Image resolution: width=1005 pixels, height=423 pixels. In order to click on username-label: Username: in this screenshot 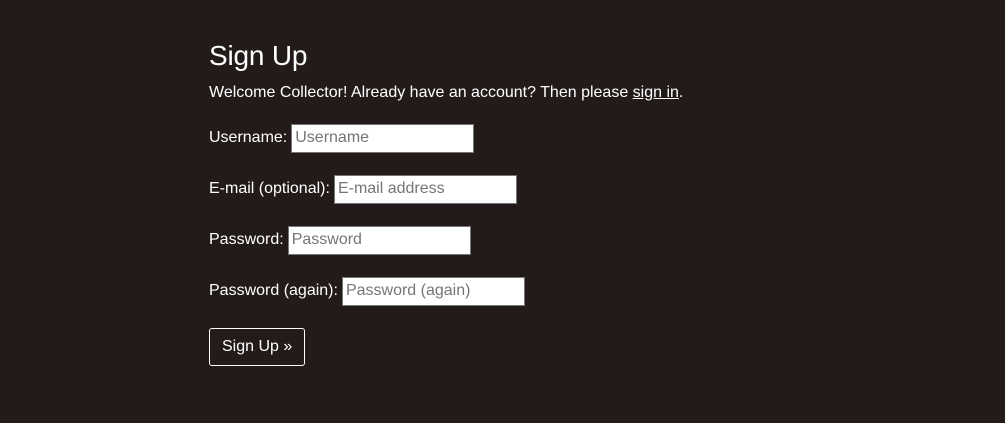, I will do `click(248, 137)`.